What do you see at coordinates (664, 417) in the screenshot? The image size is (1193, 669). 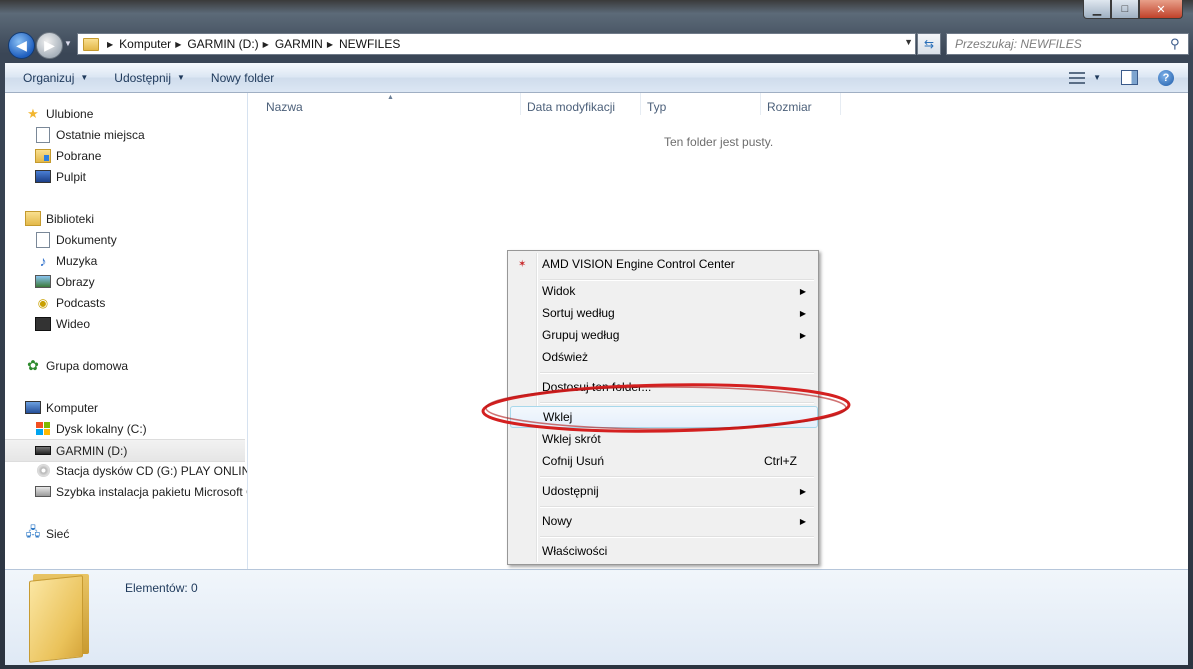 I see `menu-item-paste: Wklej` at bounding box center [664, 417].